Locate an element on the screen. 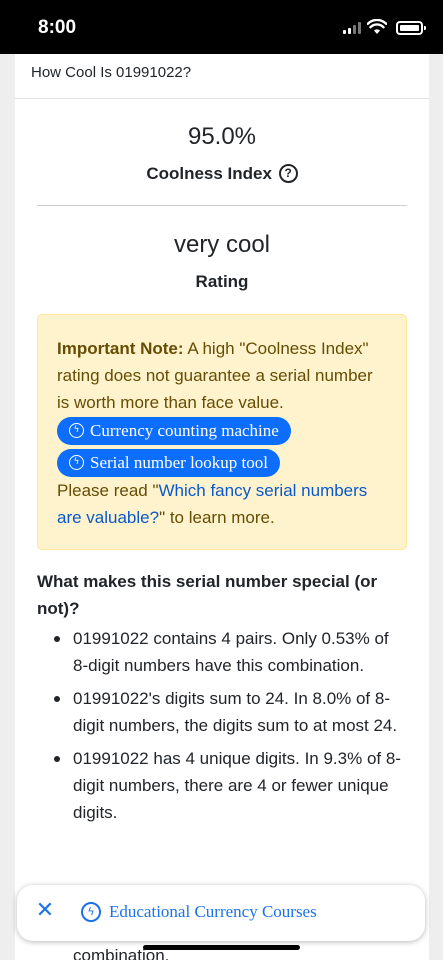  section-divider is located at coordinates (222, 205).